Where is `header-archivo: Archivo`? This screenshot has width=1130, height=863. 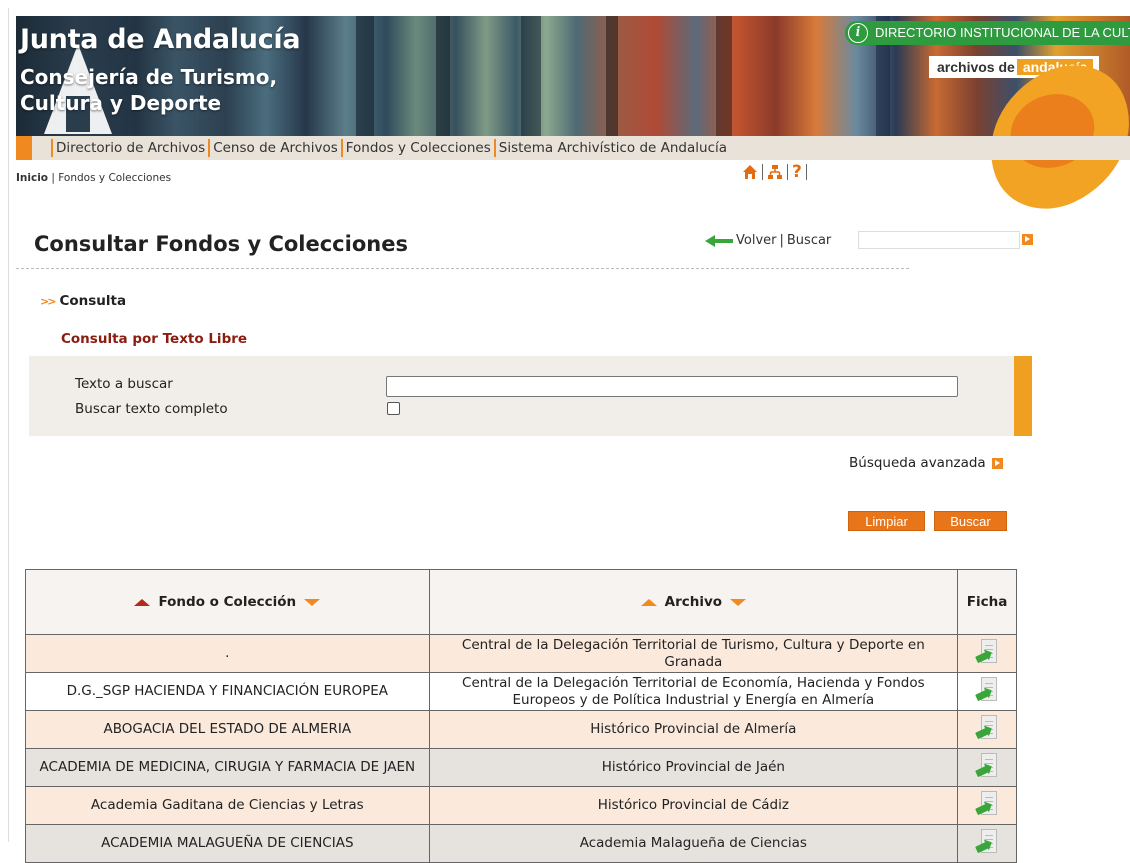
header-archivo: Archivo is located at coordinates (693, 602).